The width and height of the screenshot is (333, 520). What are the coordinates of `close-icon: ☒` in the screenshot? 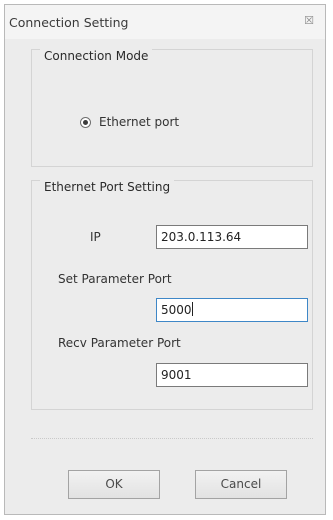 It's located at (309, 21).